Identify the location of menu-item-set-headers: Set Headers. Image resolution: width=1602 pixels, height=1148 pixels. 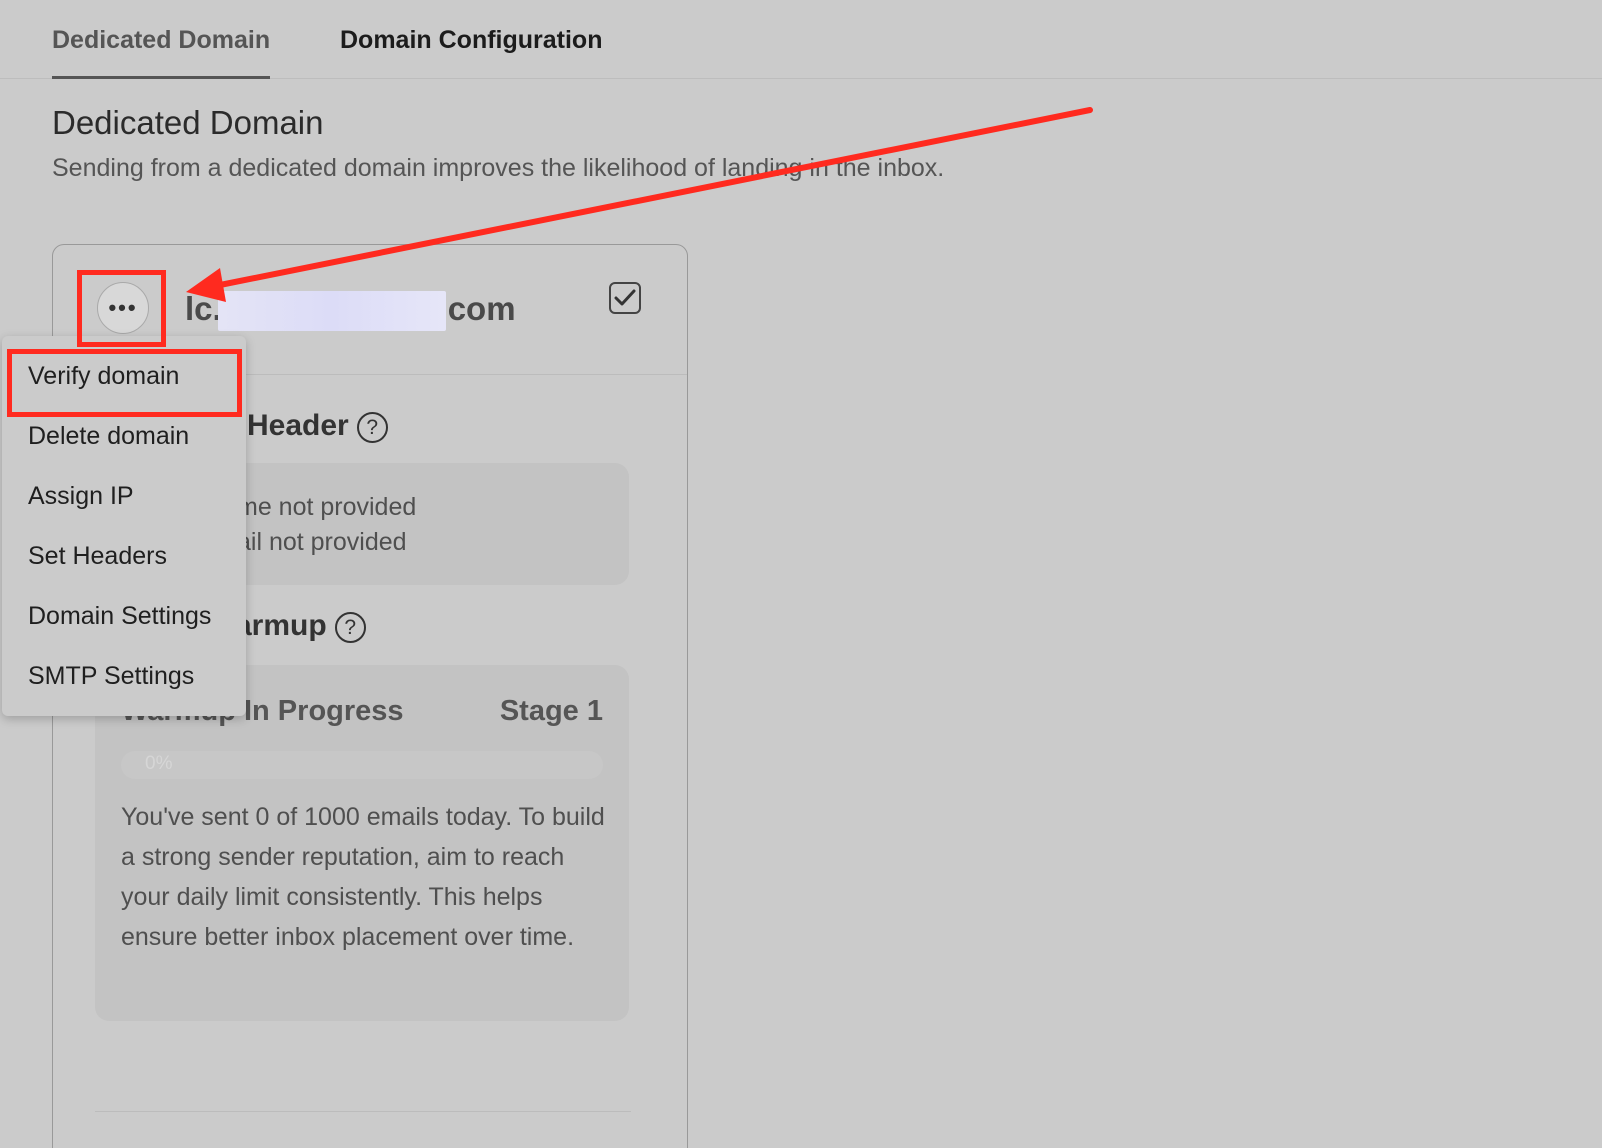
(97, 556).